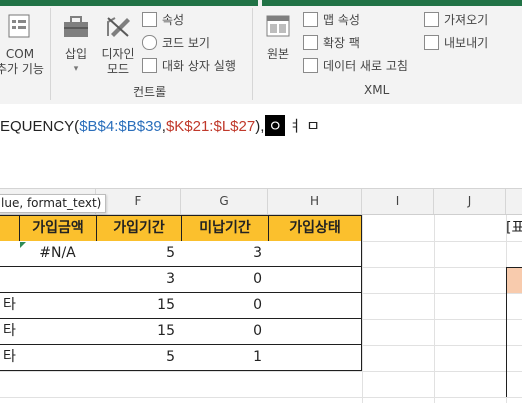  I want to click on formula-text: EQUENCY($B$4:$B$39,$K$21:$L$27), ㅇㅕ ㅁ, so click(160, 125).